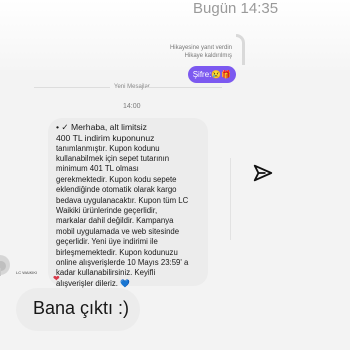  What do you see at coordinates (236, 8) in the screenshot?
I see `chat-header-time: Bugün 14:35` at bounding box center [236, 8].